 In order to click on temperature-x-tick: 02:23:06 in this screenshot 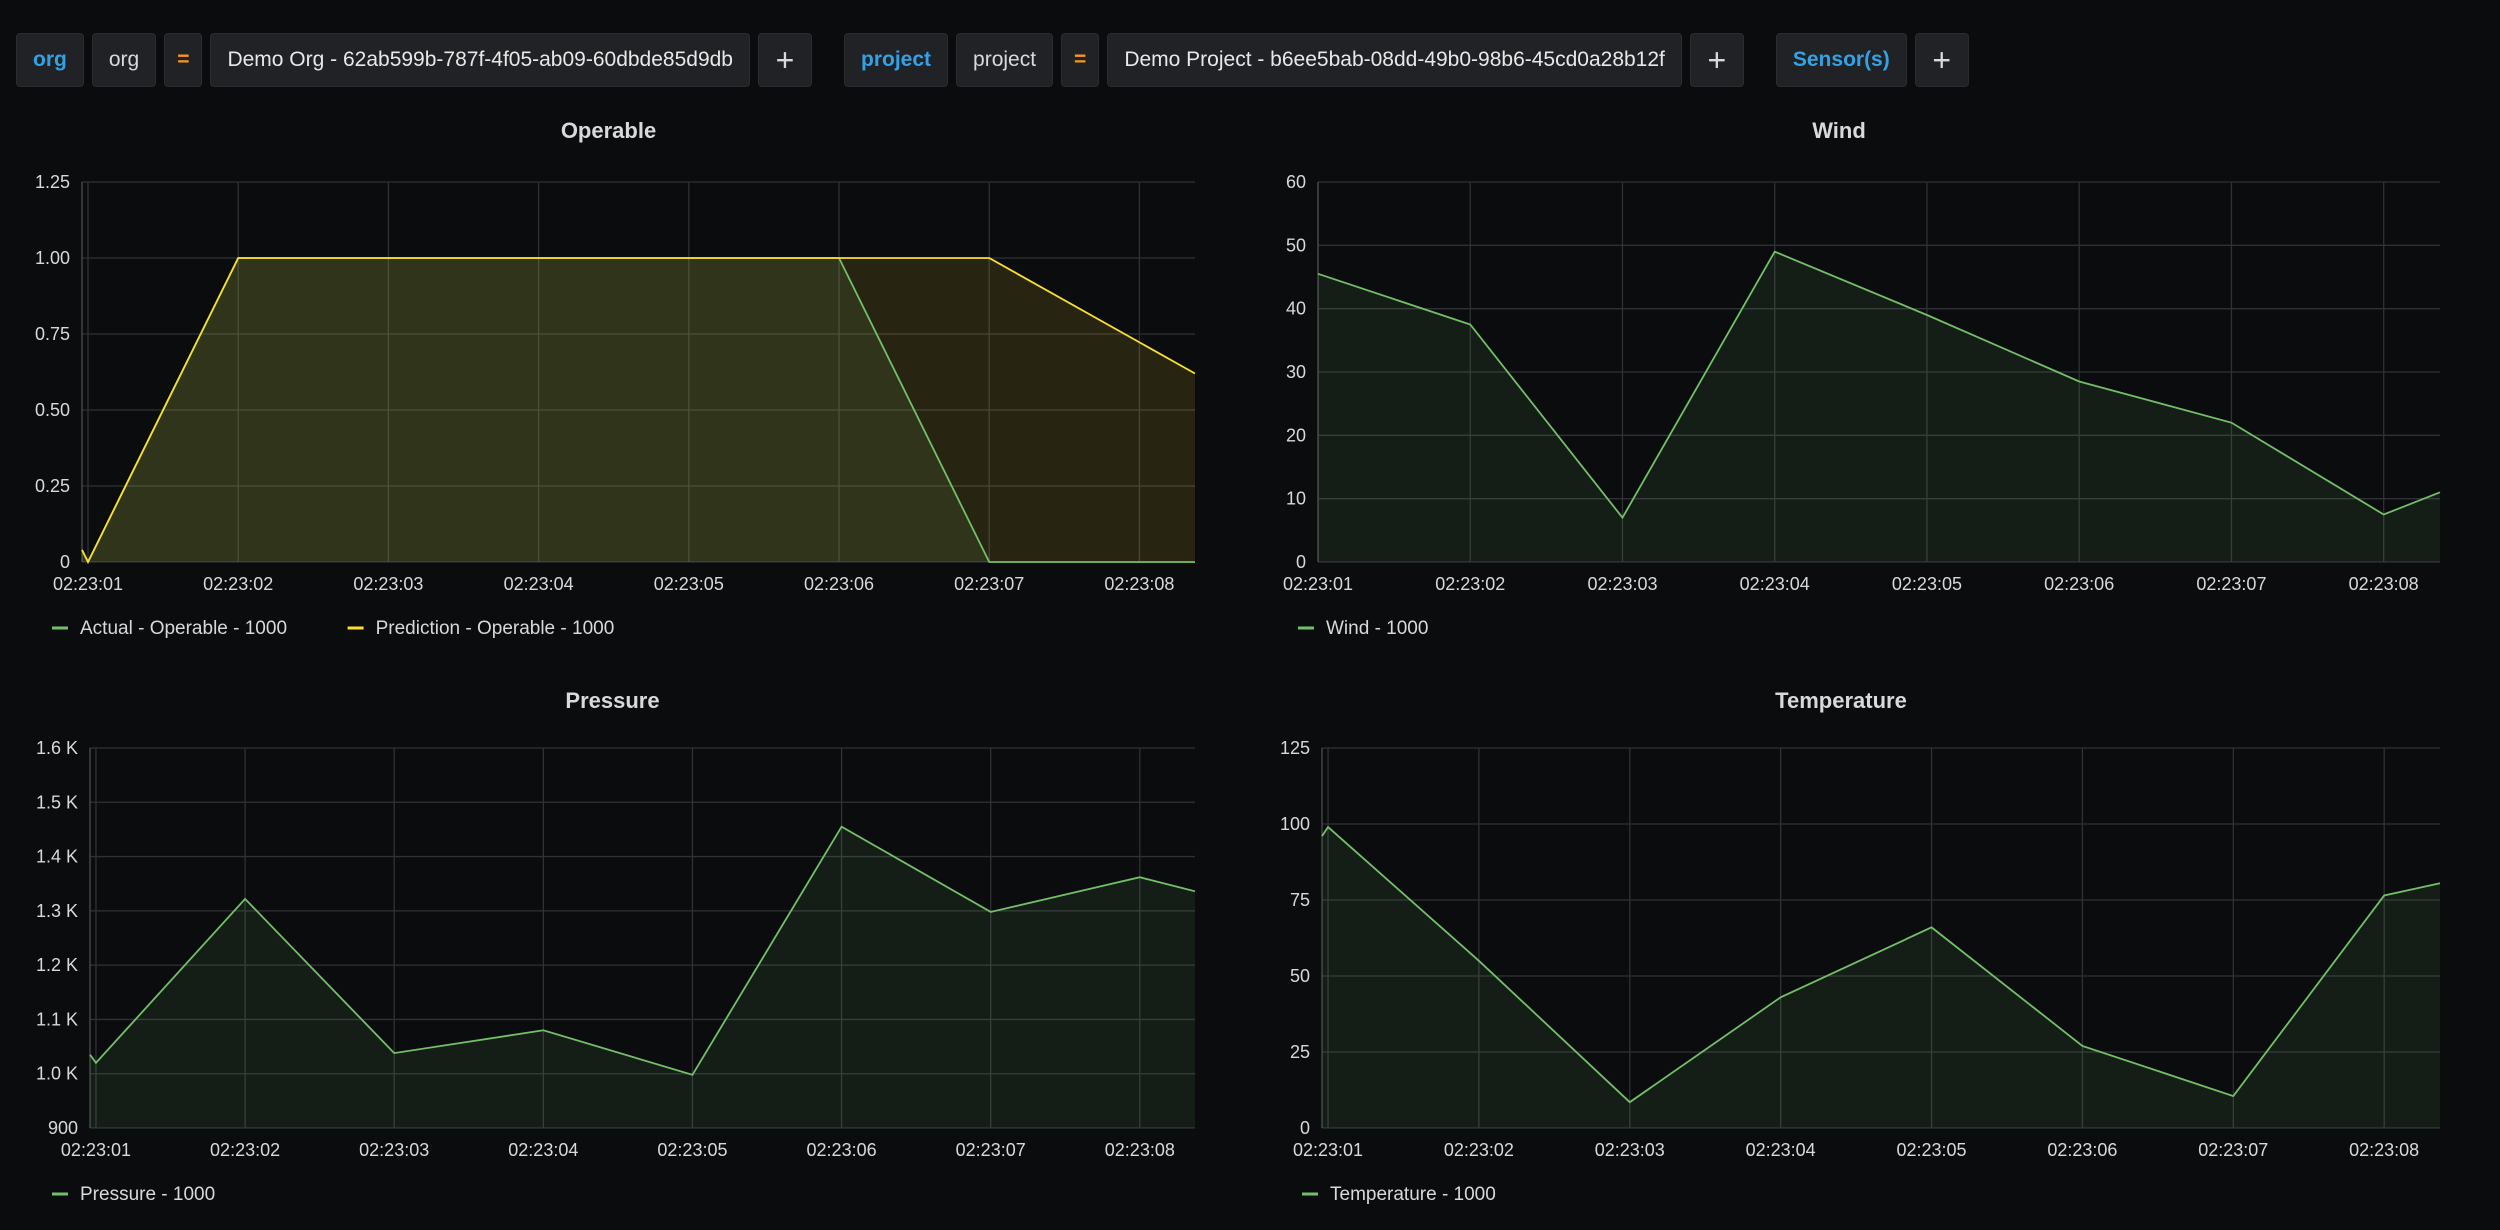, I will do `click(2082, 1150)`.